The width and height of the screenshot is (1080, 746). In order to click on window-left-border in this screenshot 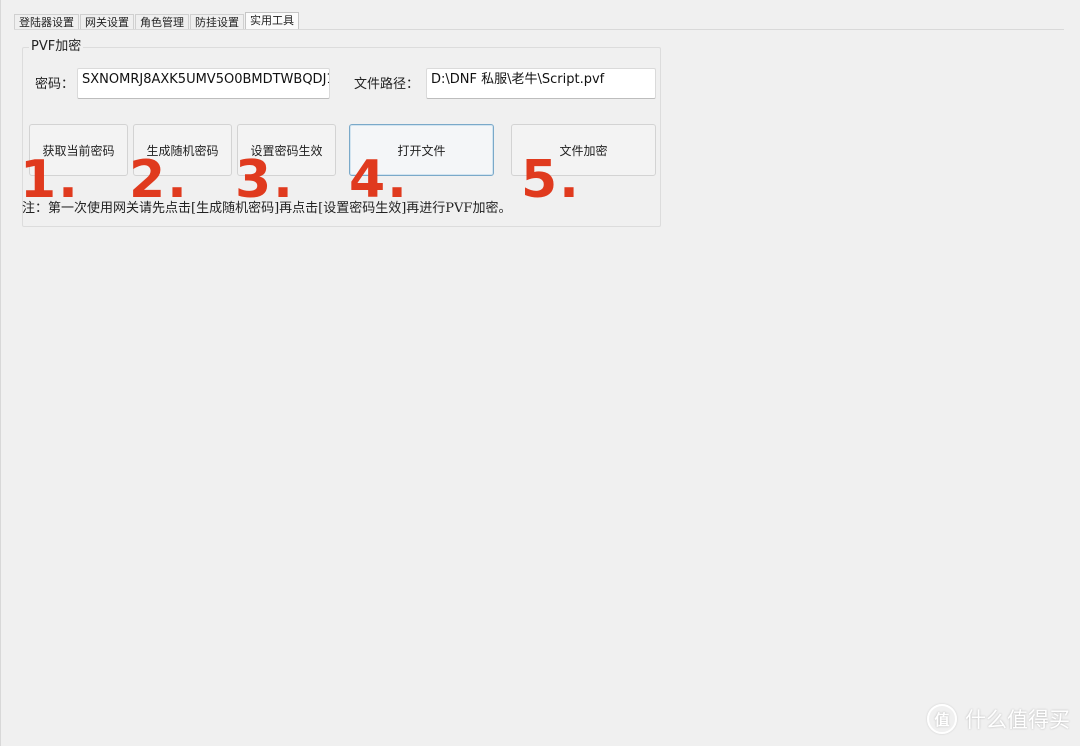, I will do `click(0, 373)`.